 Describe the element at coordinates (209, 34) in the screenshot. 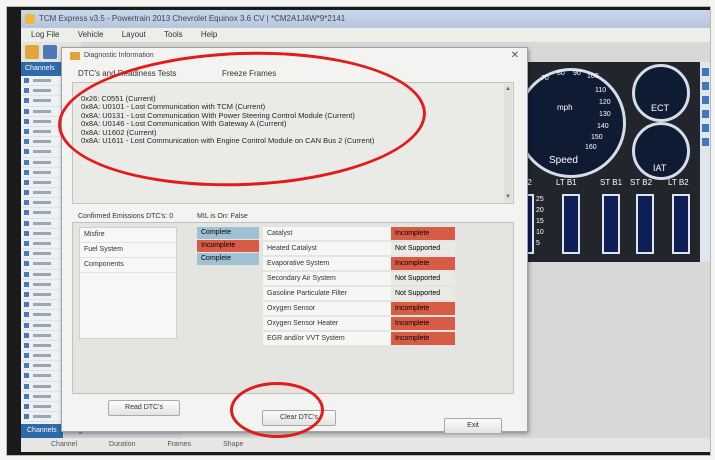

I see `menu-help: Help` at that location.